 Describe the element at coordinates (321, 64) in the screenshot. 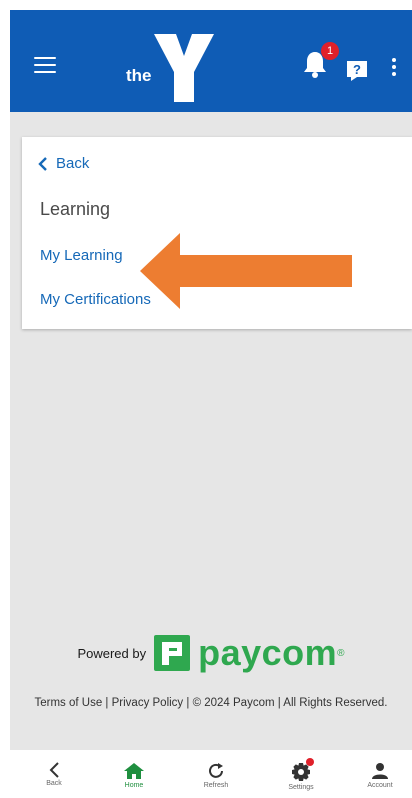

I see `notifications-bell: 1` at that location.